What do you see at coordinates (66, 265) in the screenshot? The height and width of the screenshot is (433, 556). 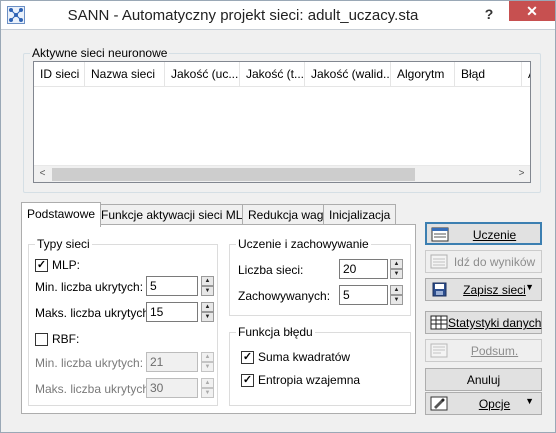 I see `mlp-label: MLP:` at bounding box center [66, 265].